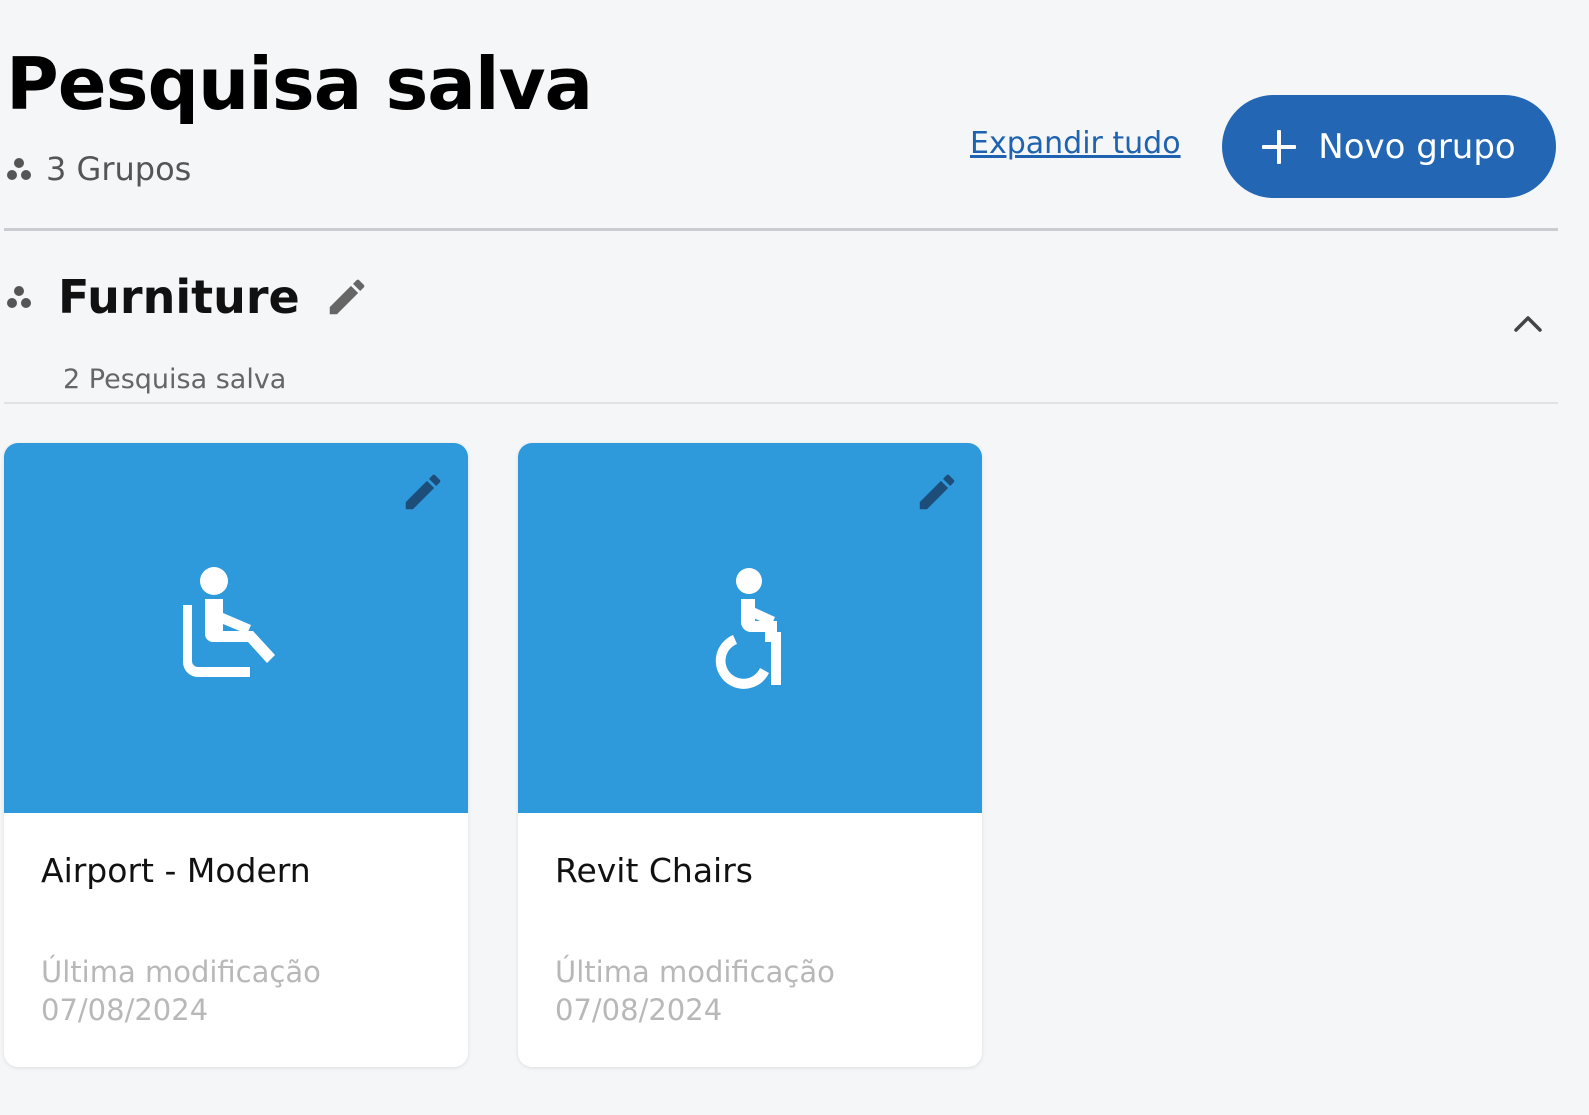 The width and height of the screenshot is (1589, 1115). I want to click on new-group-button: Novo grupo, so click(1389, 146).